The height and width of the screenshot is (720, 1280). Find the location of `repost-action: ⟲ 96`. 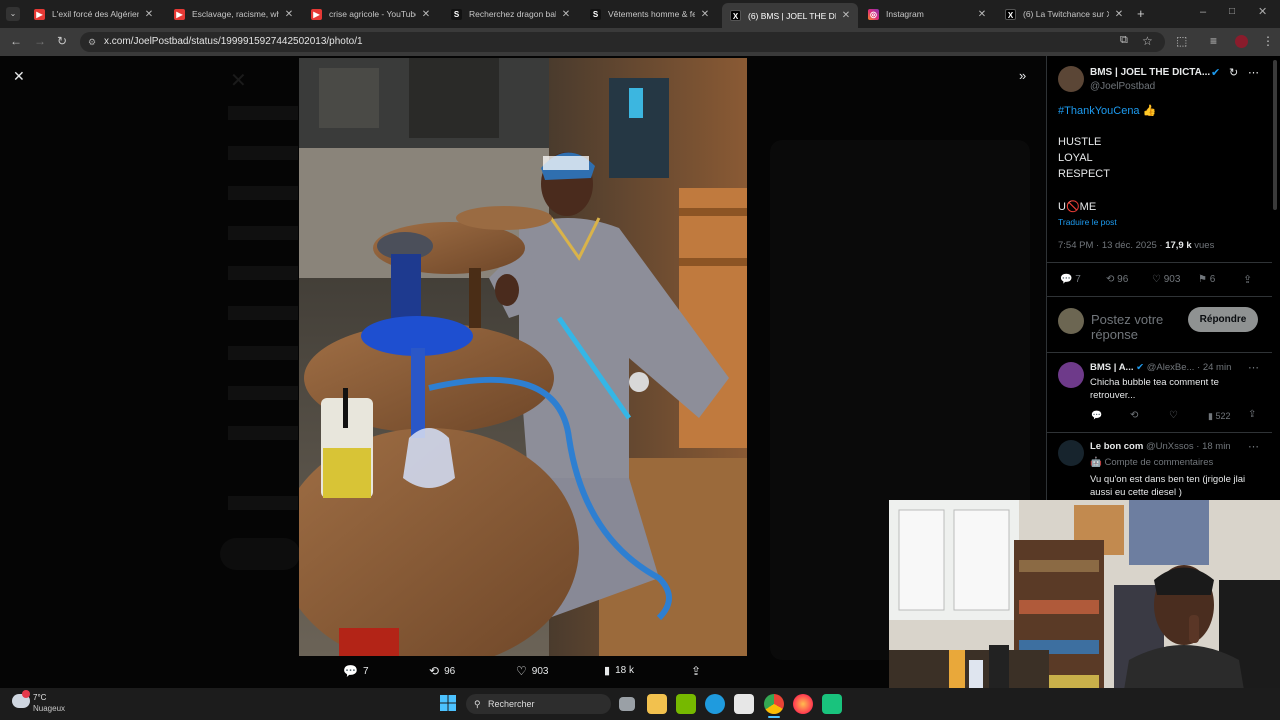

repost-action: ⟲ 96 is located at coordinates (1117, 279).